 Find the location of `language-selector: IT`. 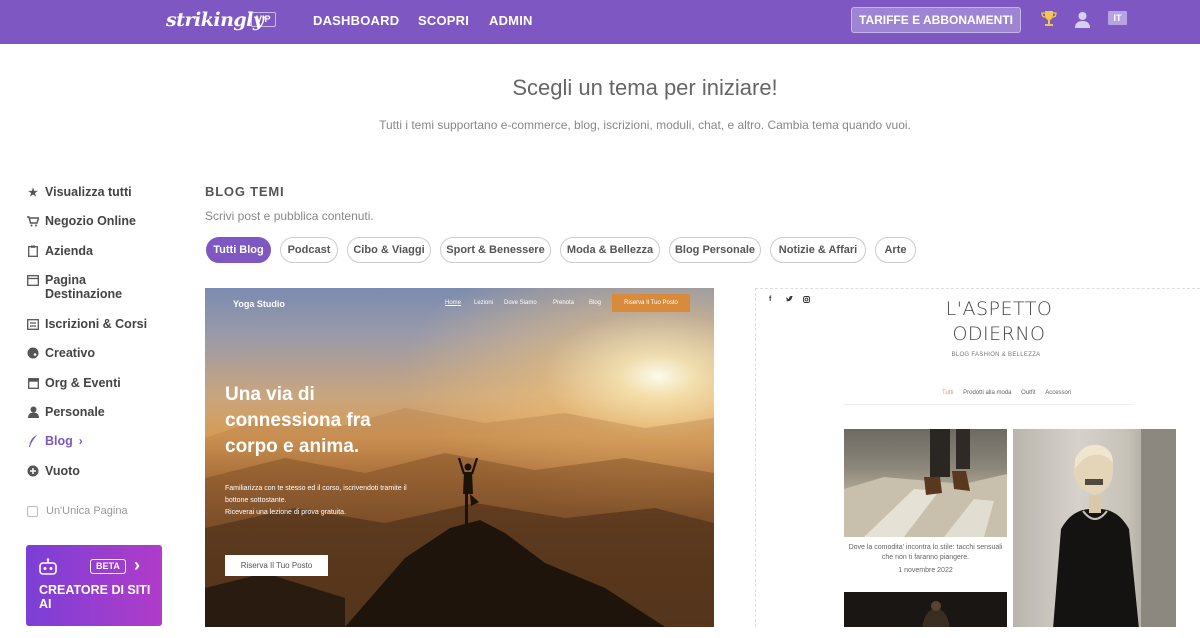

language-selector: IT is located at coordinates (1117, 18).